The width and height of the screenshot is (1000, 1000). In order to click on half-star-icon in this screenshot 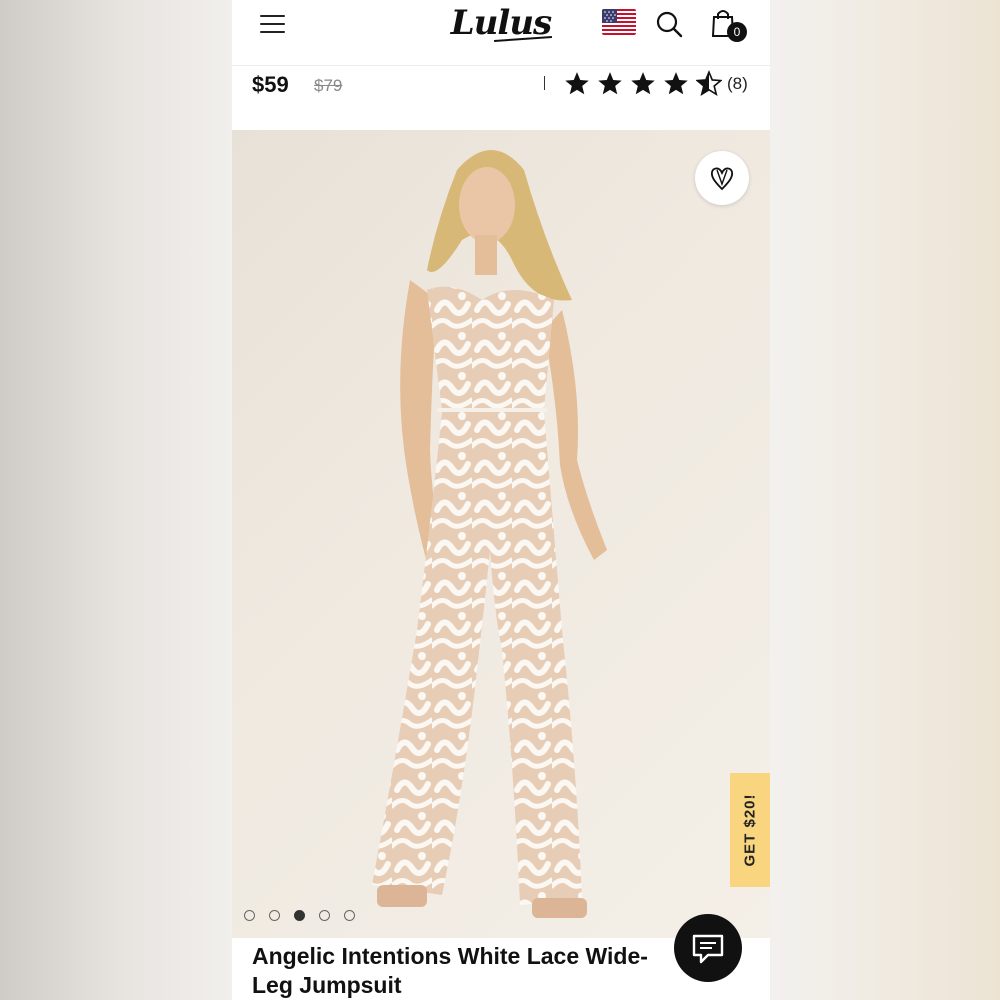, I will do `click(709, 83)`.